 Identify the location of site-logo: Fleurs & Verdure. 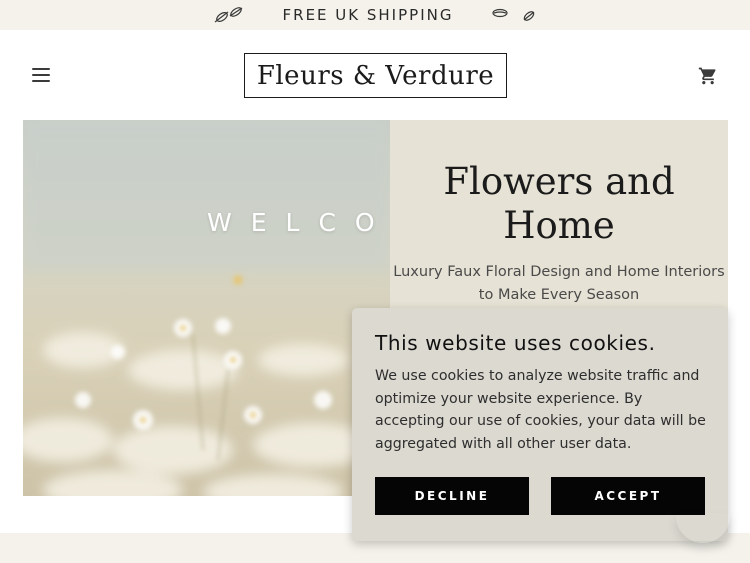
(375, 75).